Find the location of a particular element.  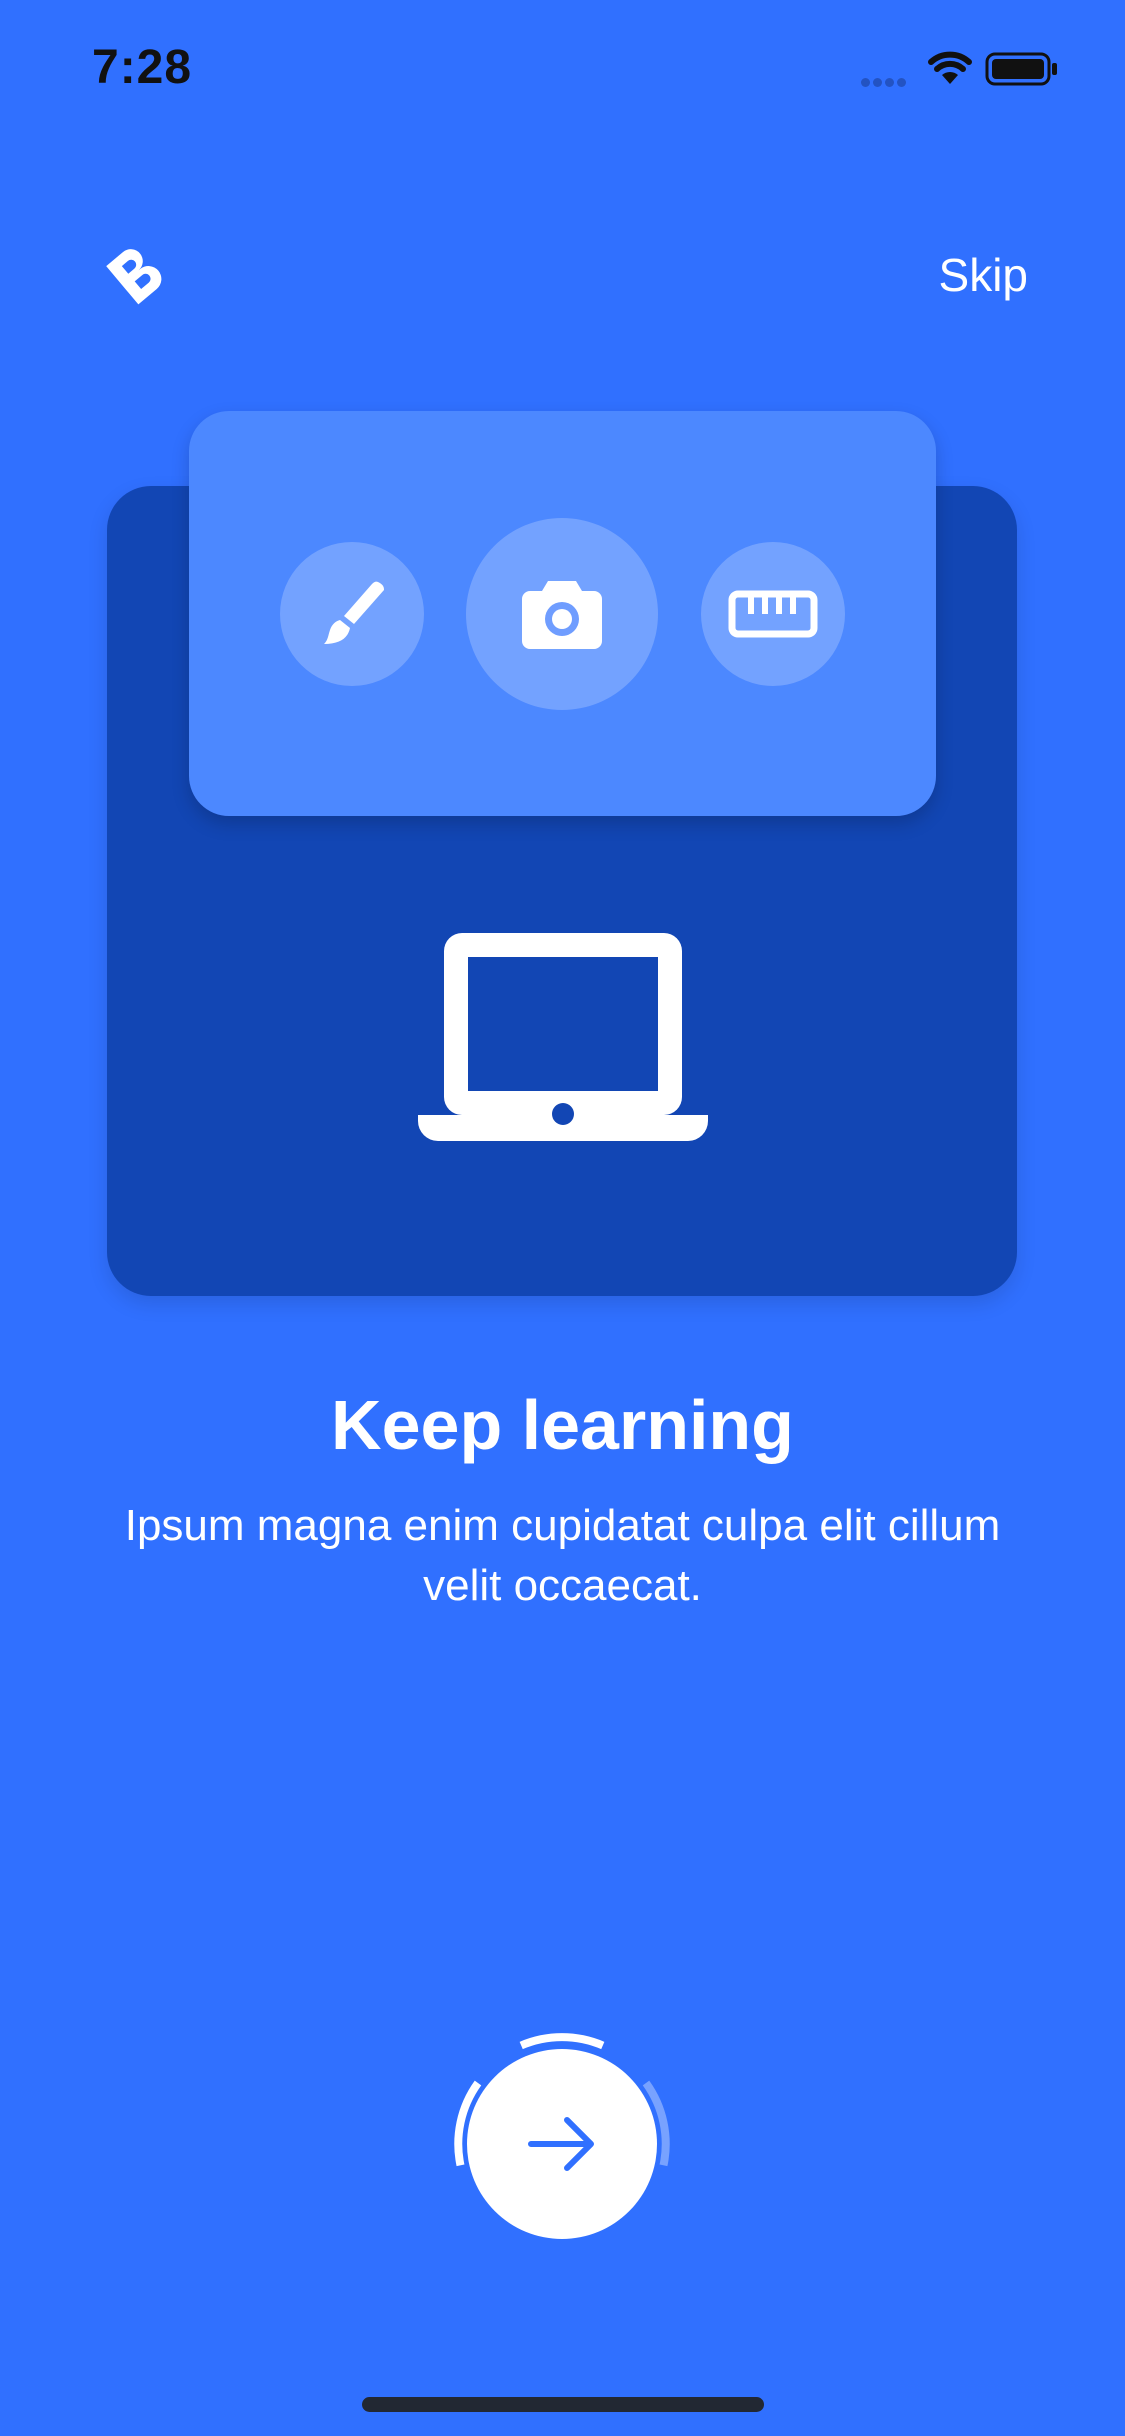

status-bar: 7:28 is located at coordinates (562, 70).